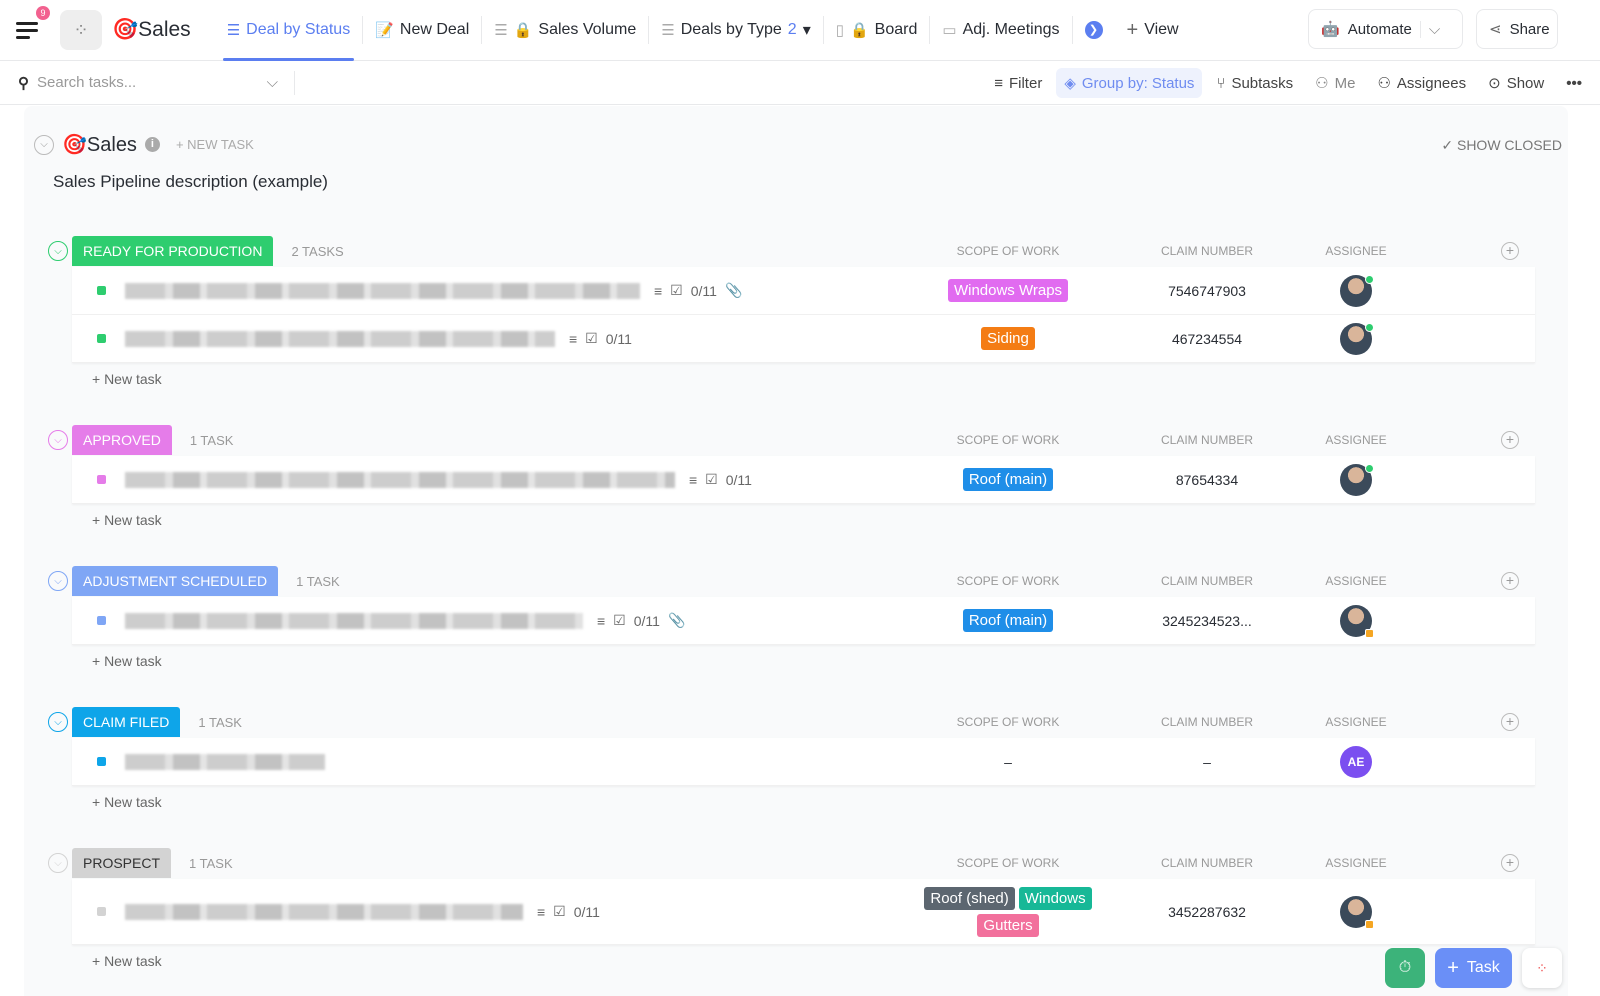  I want to click on assignees-button: ⚇ Assignees, so click(1421, 83).